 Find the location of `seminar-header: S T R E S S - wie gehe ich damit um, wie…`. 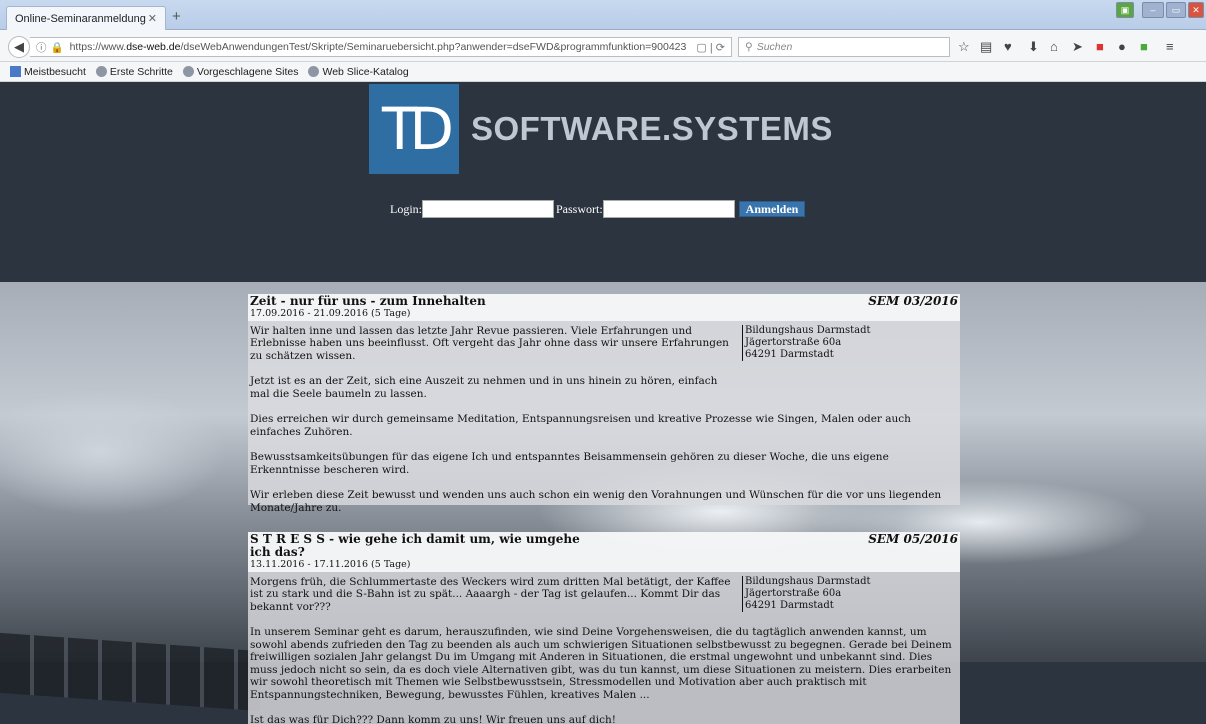

seminar-header: S T R E S S - wie gehe ich damit um, wie… is located at coordinates (604, 545).